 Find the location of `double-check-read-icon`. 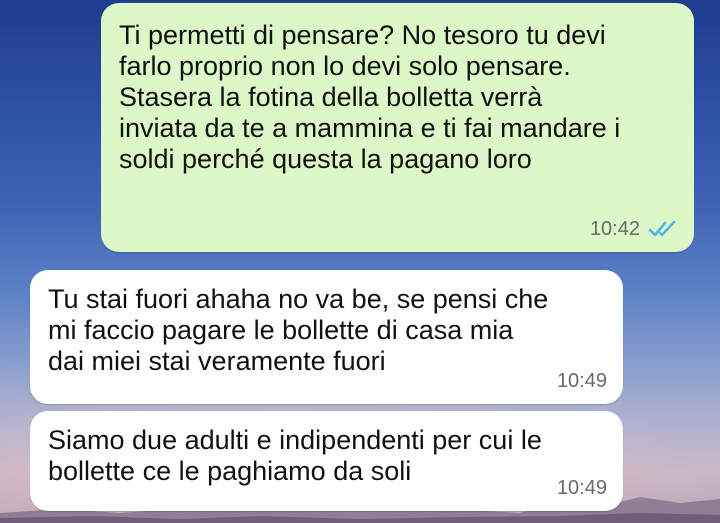

double-check-read-icon is located at coordinates (662, 228).